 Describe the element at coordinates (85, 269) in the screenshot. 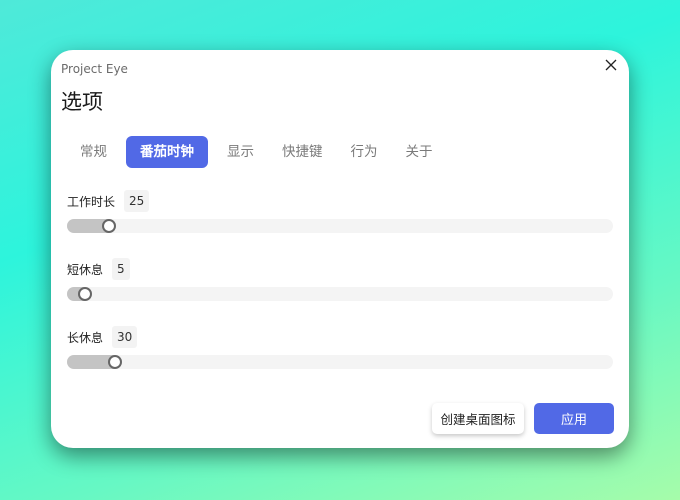

I see `short-break-label: 短休息` at that location.